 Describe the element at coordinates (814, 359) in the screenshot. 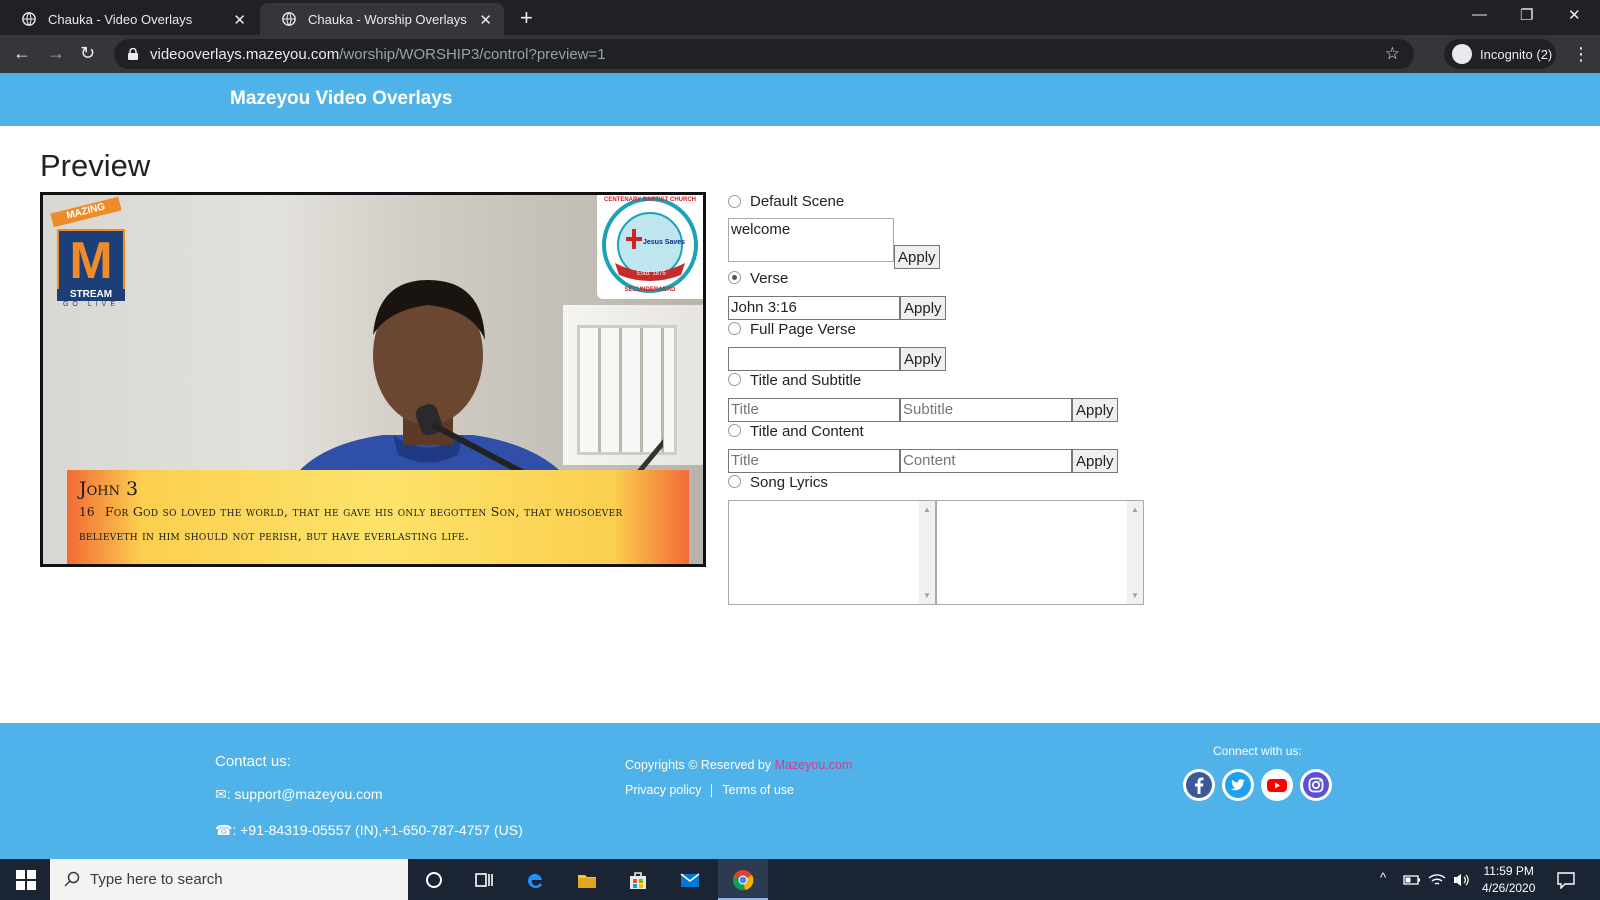

I see `full-page-verse-input` at that location.